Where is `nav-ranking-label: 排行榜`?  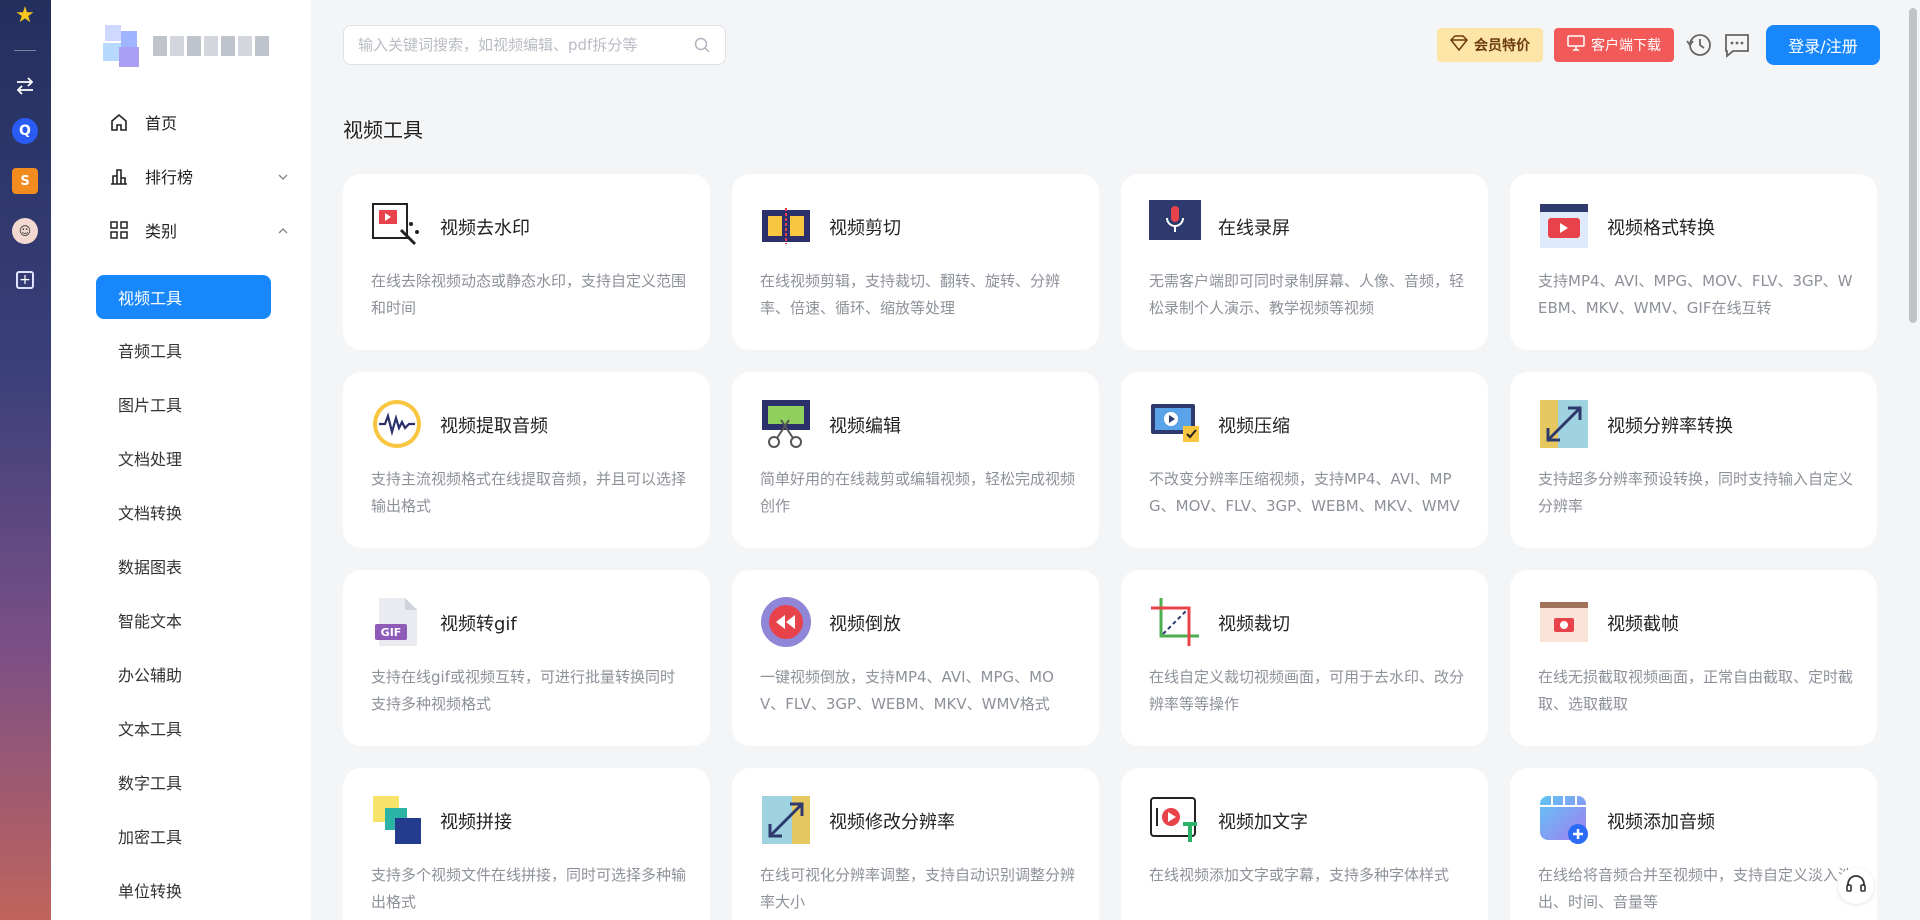
nav-ranking-label: 排行榜 is located at coordinates (169, 177).